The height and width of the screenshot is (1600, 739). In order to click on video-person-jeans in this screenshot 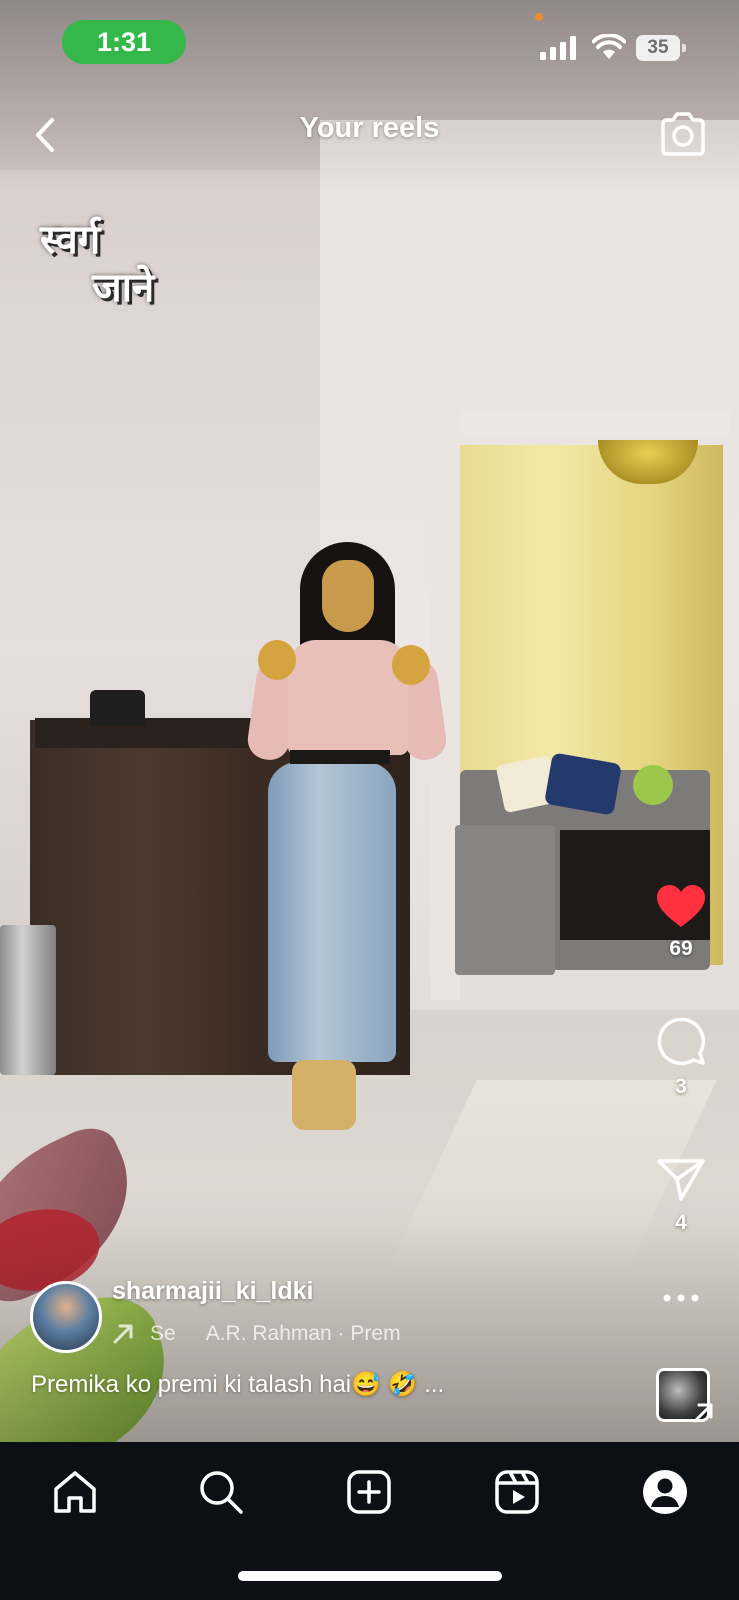, I will do `click(332, 912)`.